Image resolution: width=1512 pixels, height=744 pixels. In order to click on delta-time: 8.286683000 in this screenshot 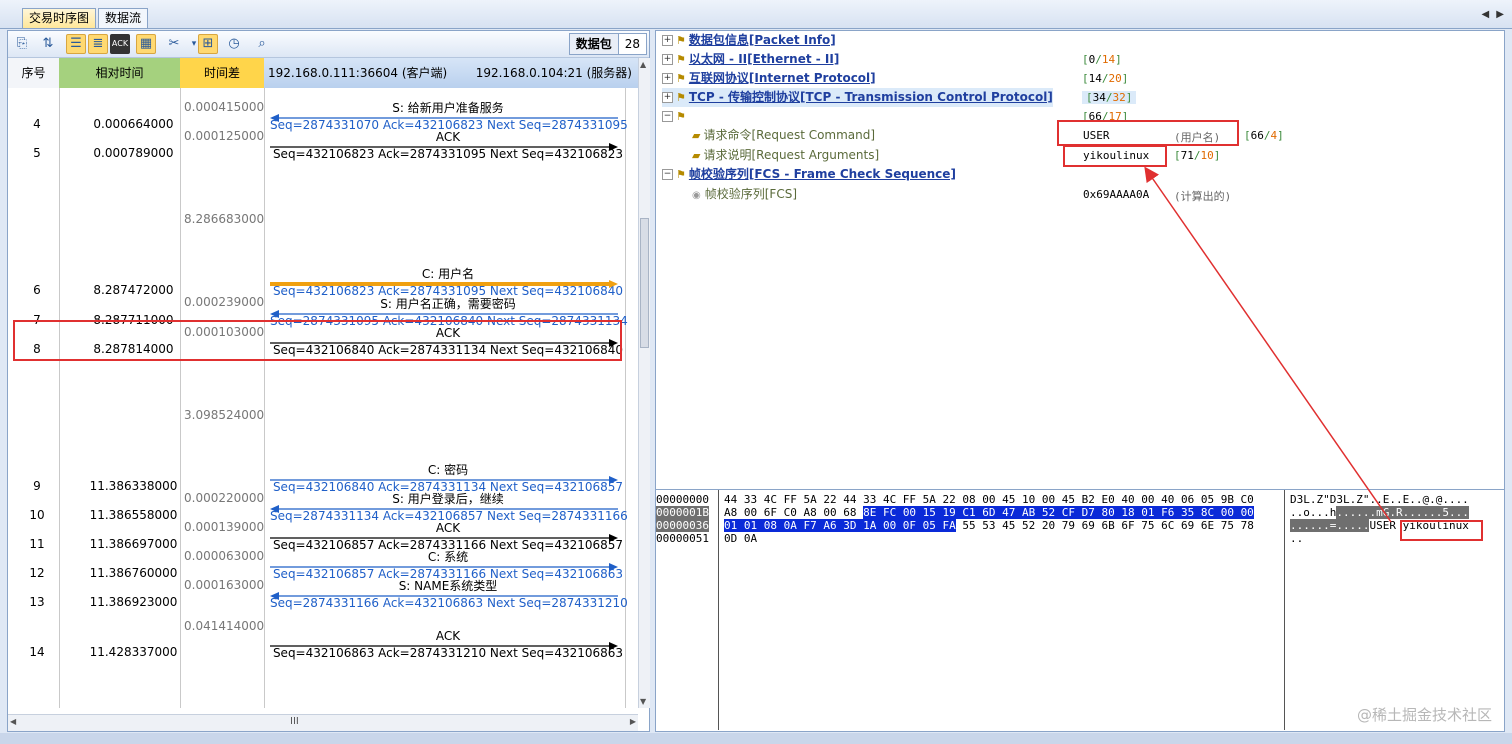, I will do `click(224, 219)`.